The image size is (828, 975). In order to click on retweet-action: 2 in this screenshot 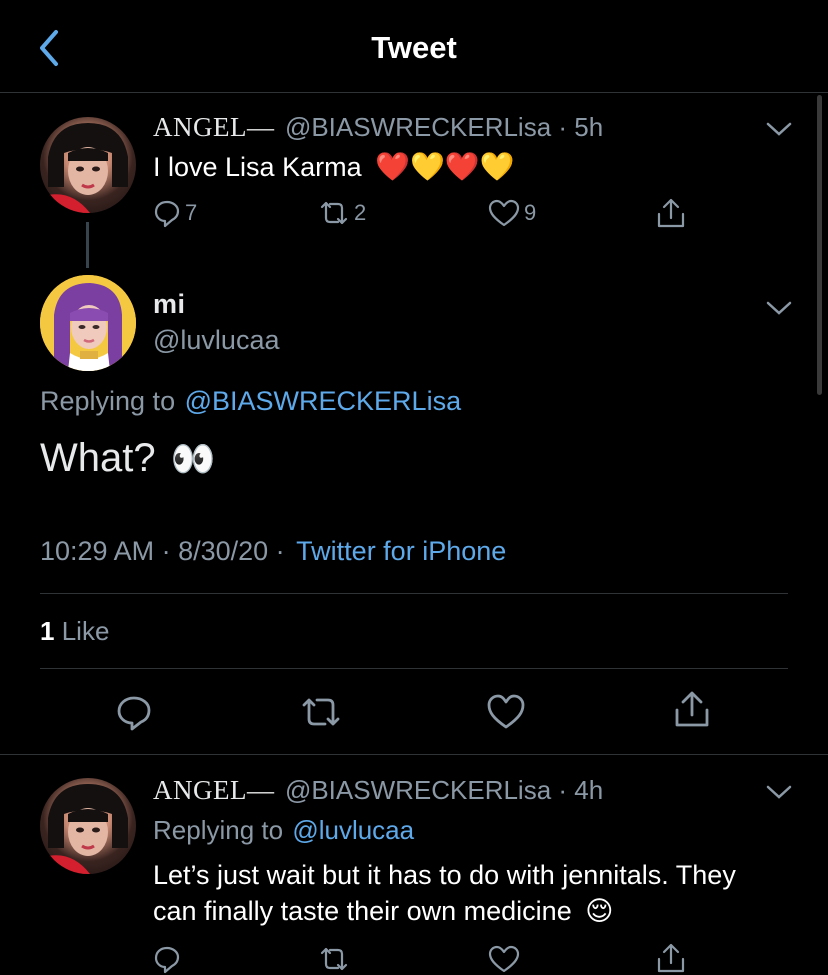, I will do `click(341, 213)`.